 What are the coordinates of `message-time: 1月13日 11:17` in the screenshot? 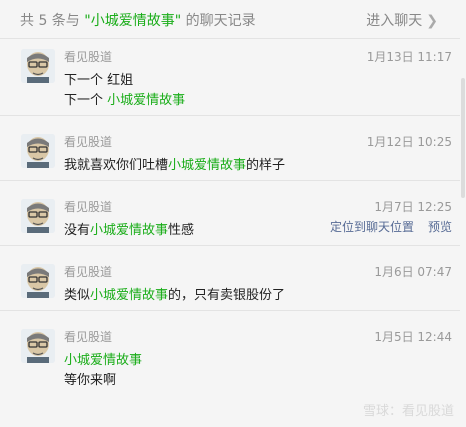 It's located at (409, 57).